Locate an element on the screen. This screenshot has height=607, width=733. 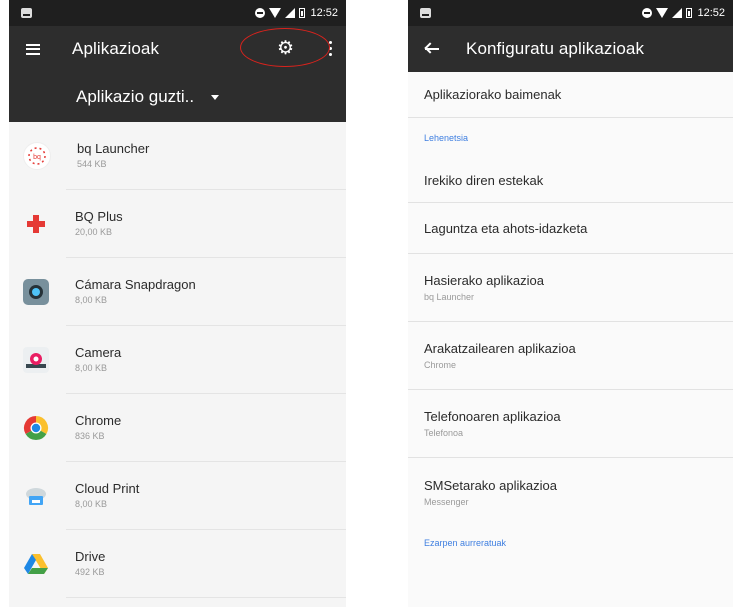
camera-snapdragon-icon is located at coordinates (36, 292).